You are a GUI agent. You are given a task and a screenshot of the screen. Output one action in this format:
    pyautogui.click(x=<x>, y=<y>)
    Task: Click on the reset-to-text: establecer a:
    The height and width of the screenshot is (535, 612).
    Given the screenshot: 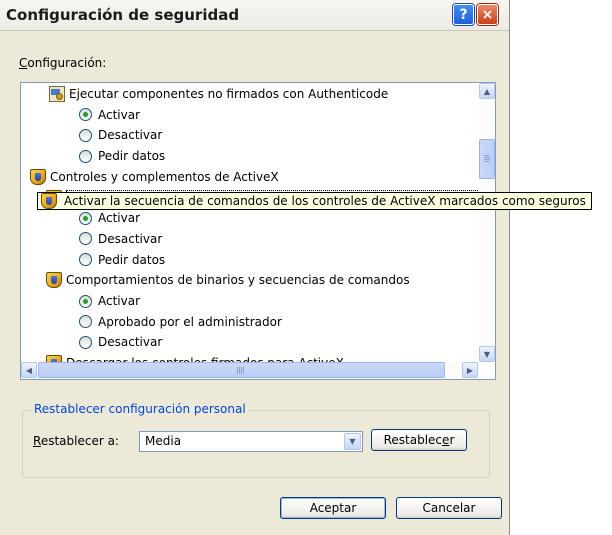 What is the action you would take?
    pyautogui.click(x=79, y=441)
    